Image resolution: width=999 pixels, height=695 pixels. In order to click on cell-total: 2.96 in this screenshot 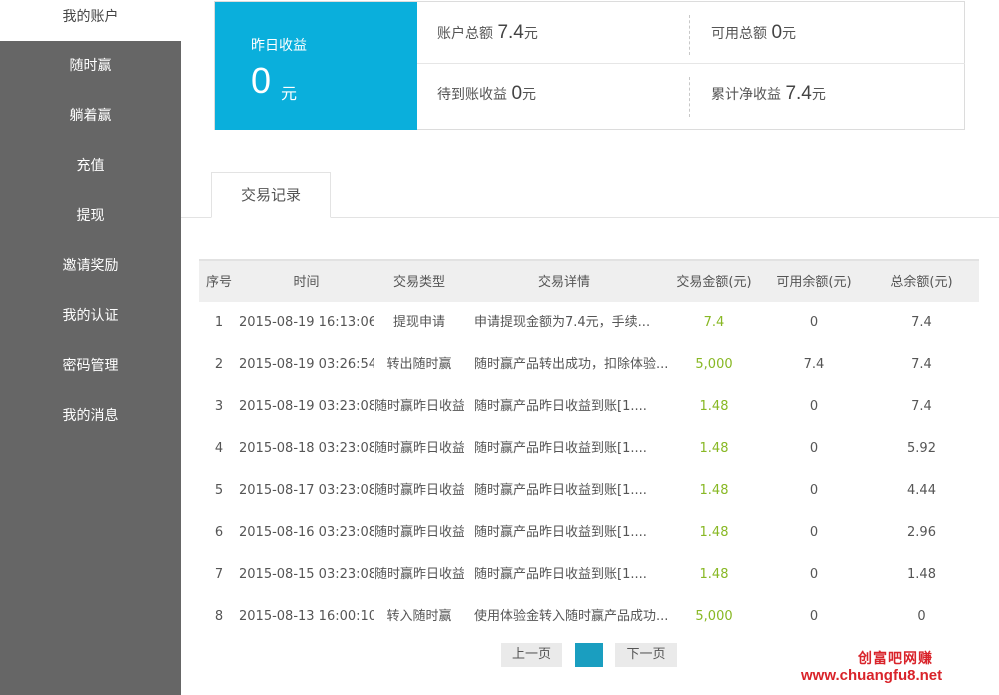, I will do `click(921, 532)`.